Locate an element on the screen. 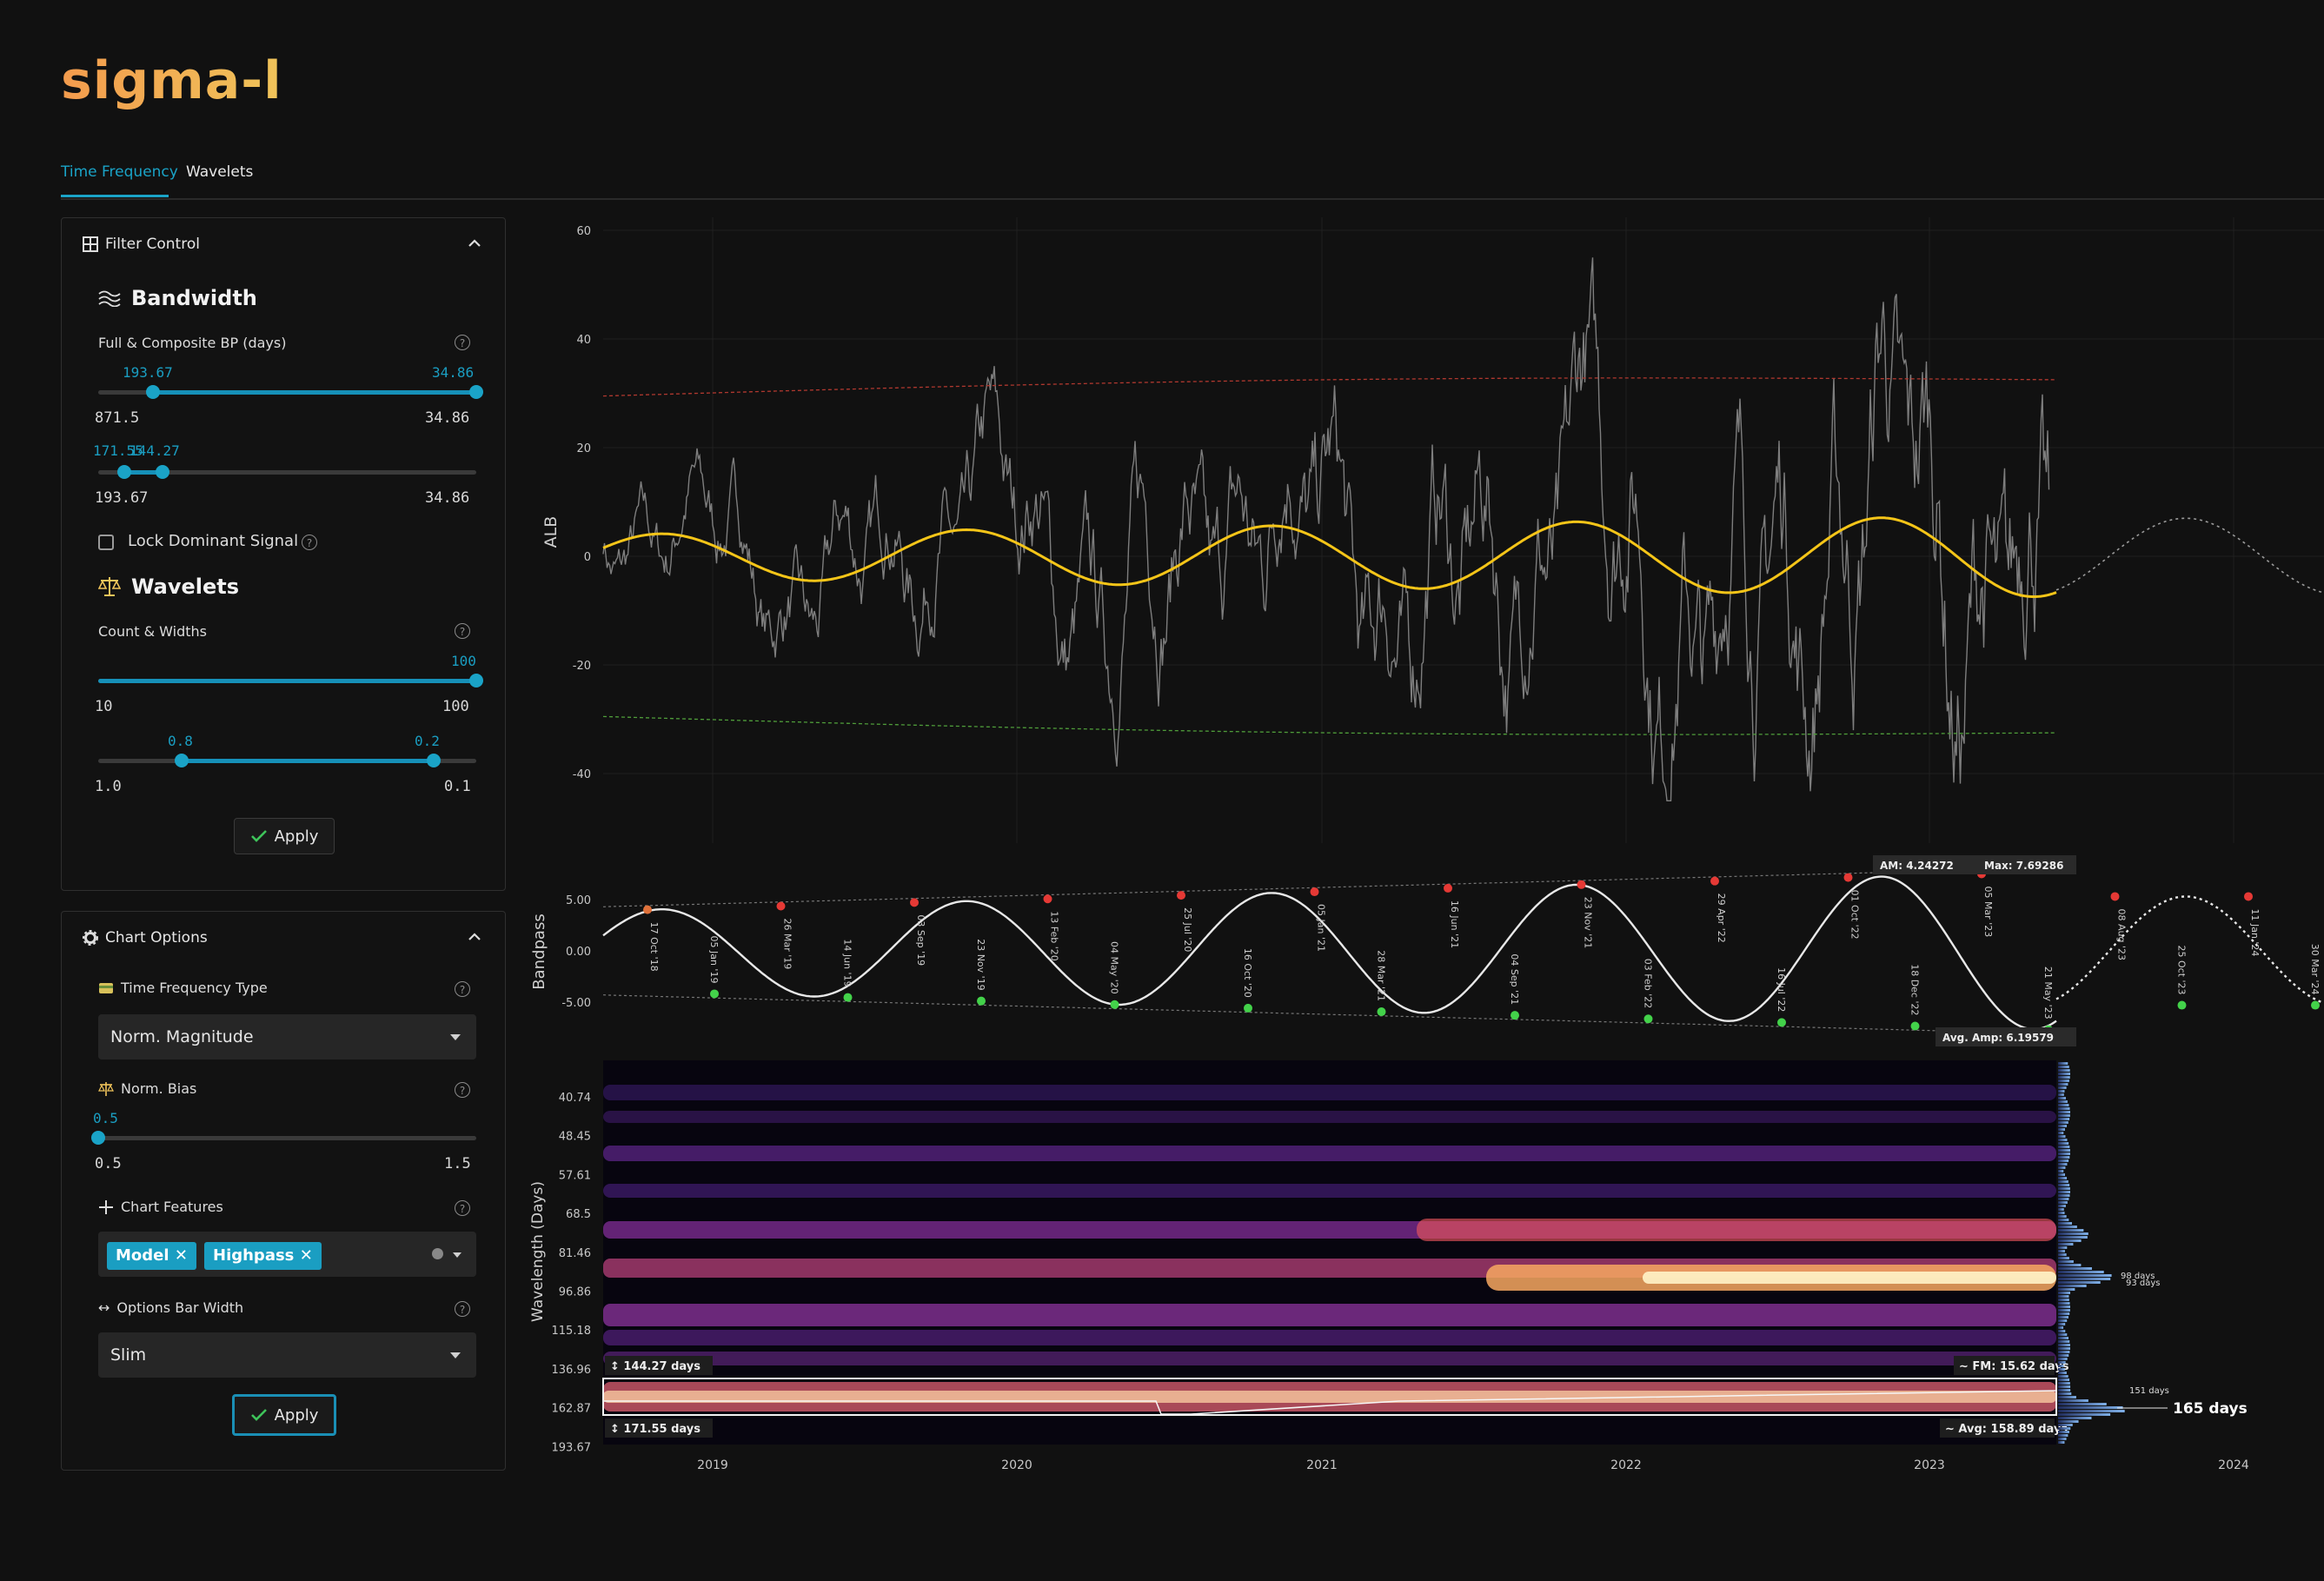 The height and width of the screenshot is (1581, 2324). tf-type-select: Norm. Magnitude is located at coordinates (287, 1037).